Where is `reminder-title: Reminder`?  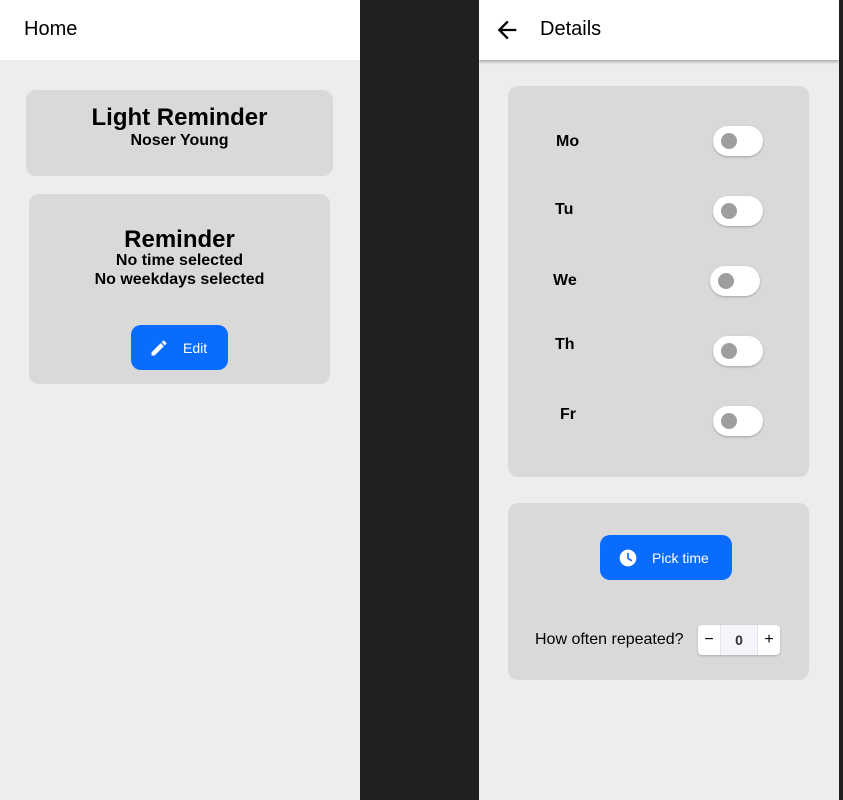
reminder-title: Reminder is located at coordinates (179, 239).